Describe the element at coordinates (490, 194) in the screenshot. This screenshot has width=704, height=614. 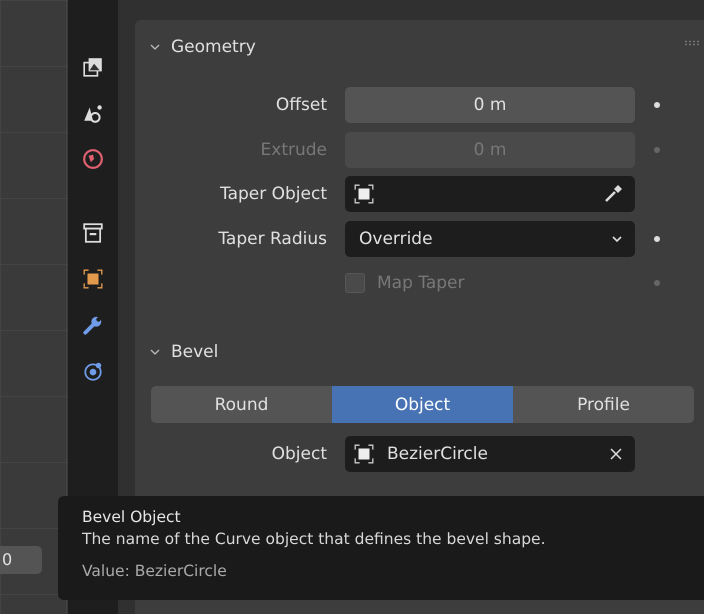
I see `object-field` at that location.